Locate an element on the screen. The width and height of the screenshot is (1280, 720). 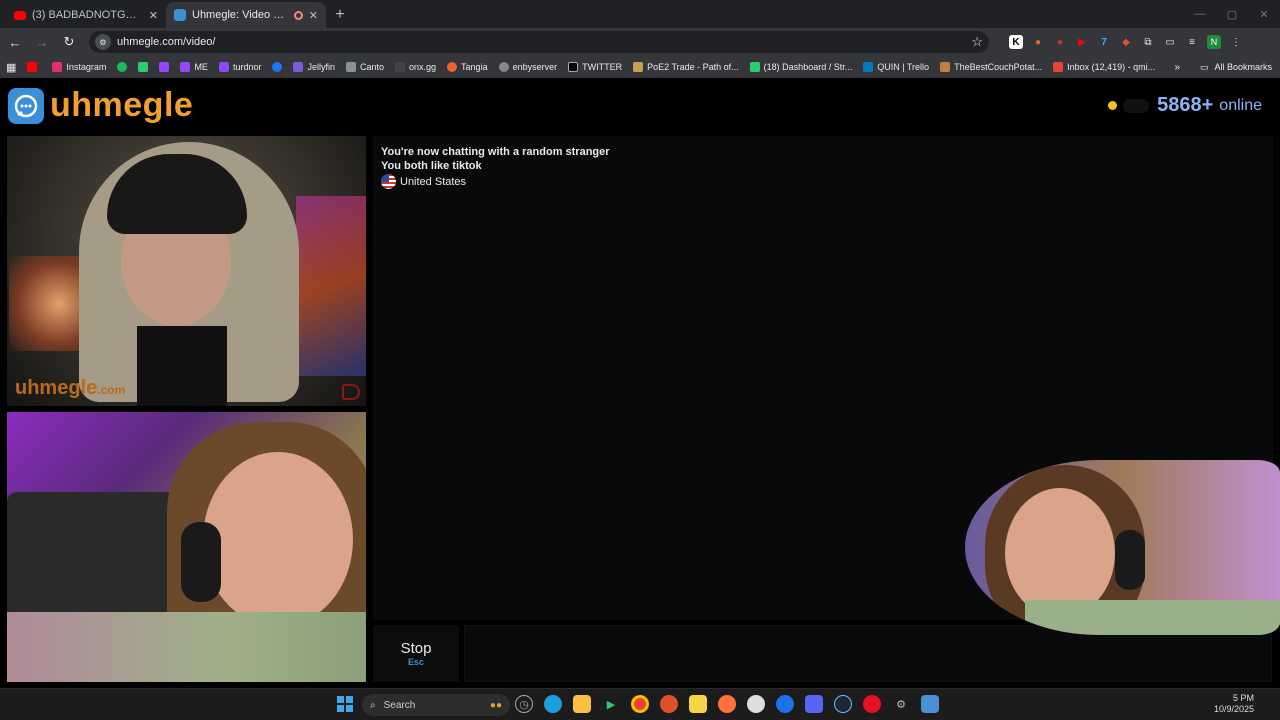
spotify-icon is located at coordinates (122, 67).